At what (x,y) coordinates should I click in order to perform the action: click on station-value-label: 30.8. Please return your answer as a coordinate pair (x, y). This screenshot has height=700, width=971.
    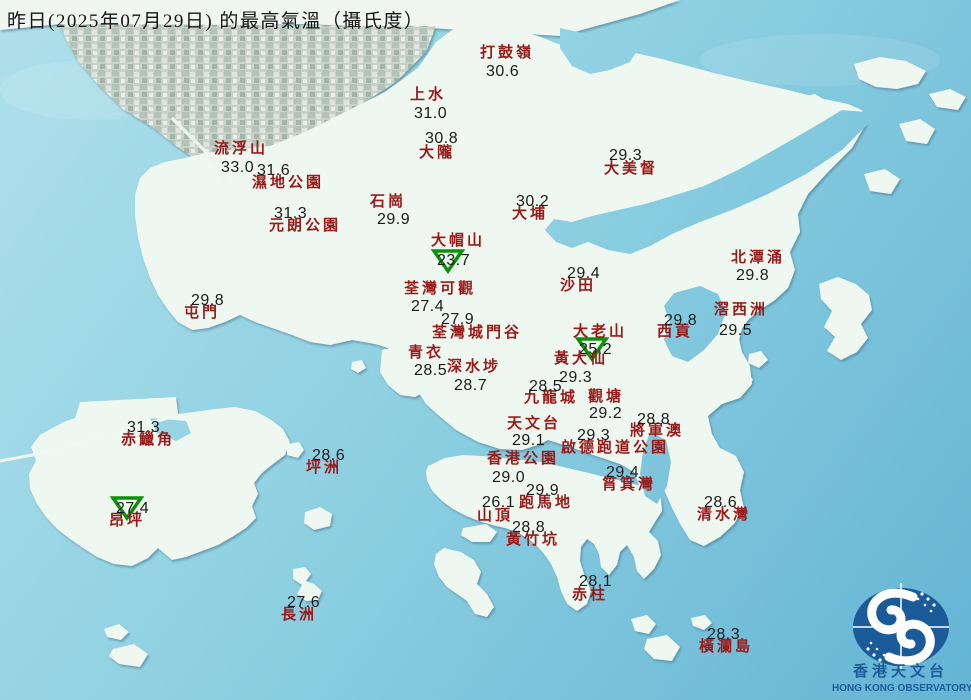
    Looking at the image, I should click on (442, 138).